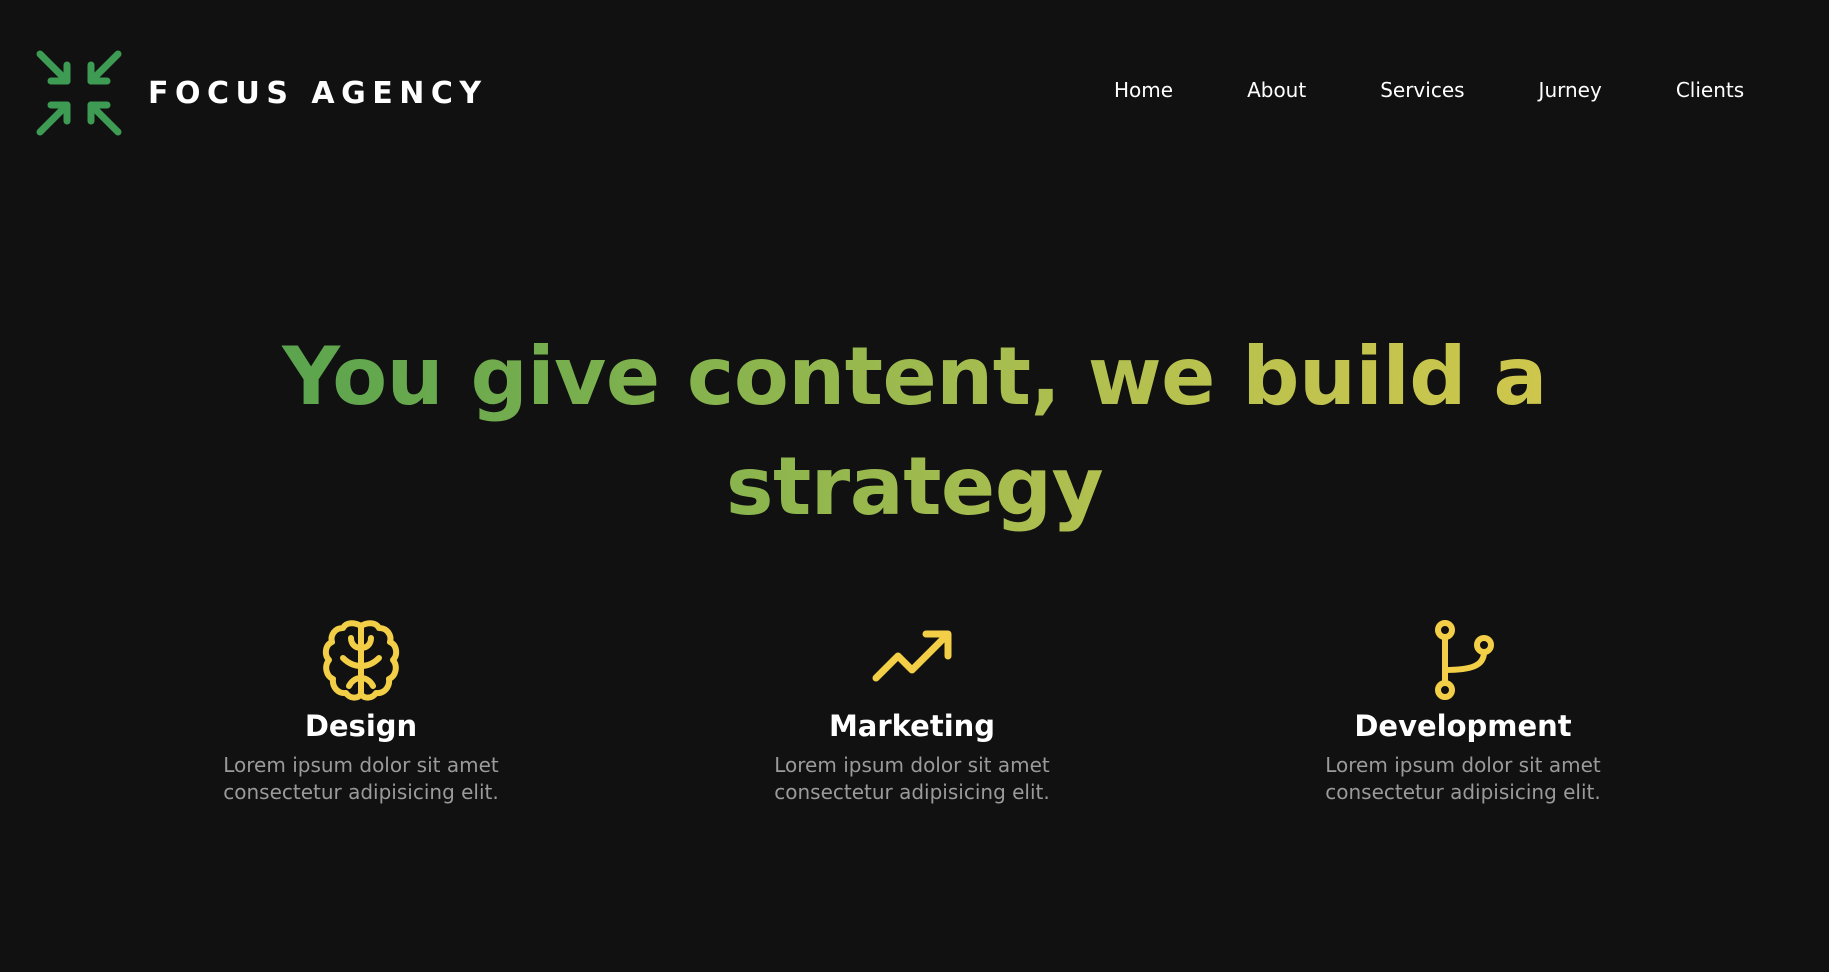 This screenshot has width=1829, height=972. I want to click on nav-item-about: About, so click(1276, 90).